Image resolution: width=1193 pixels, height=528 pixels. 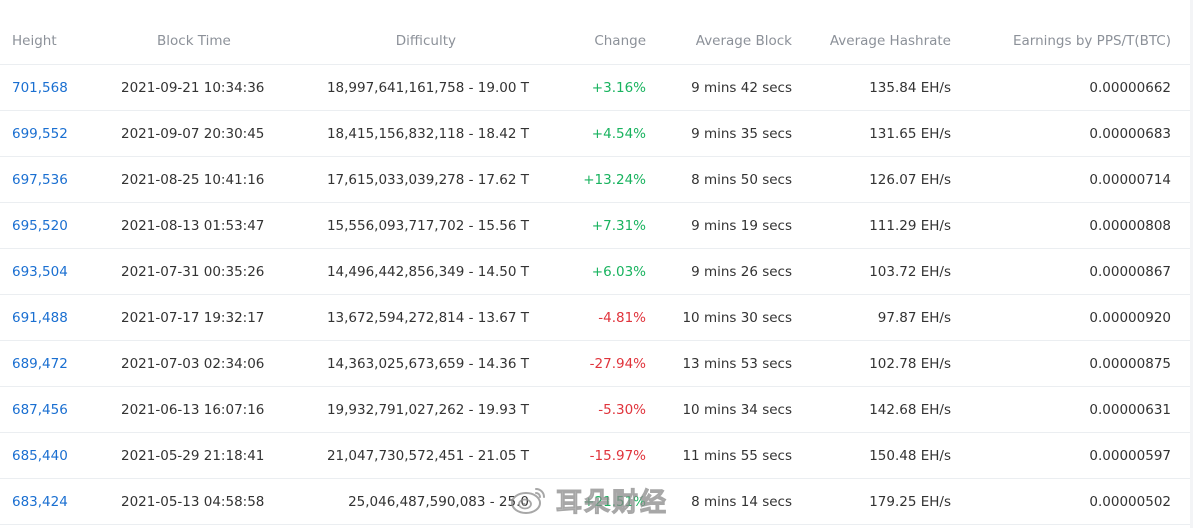 I want to click on difficulty-cell: 18,997,641,161,758 - 19.00 T, so click(x=427, y=87).